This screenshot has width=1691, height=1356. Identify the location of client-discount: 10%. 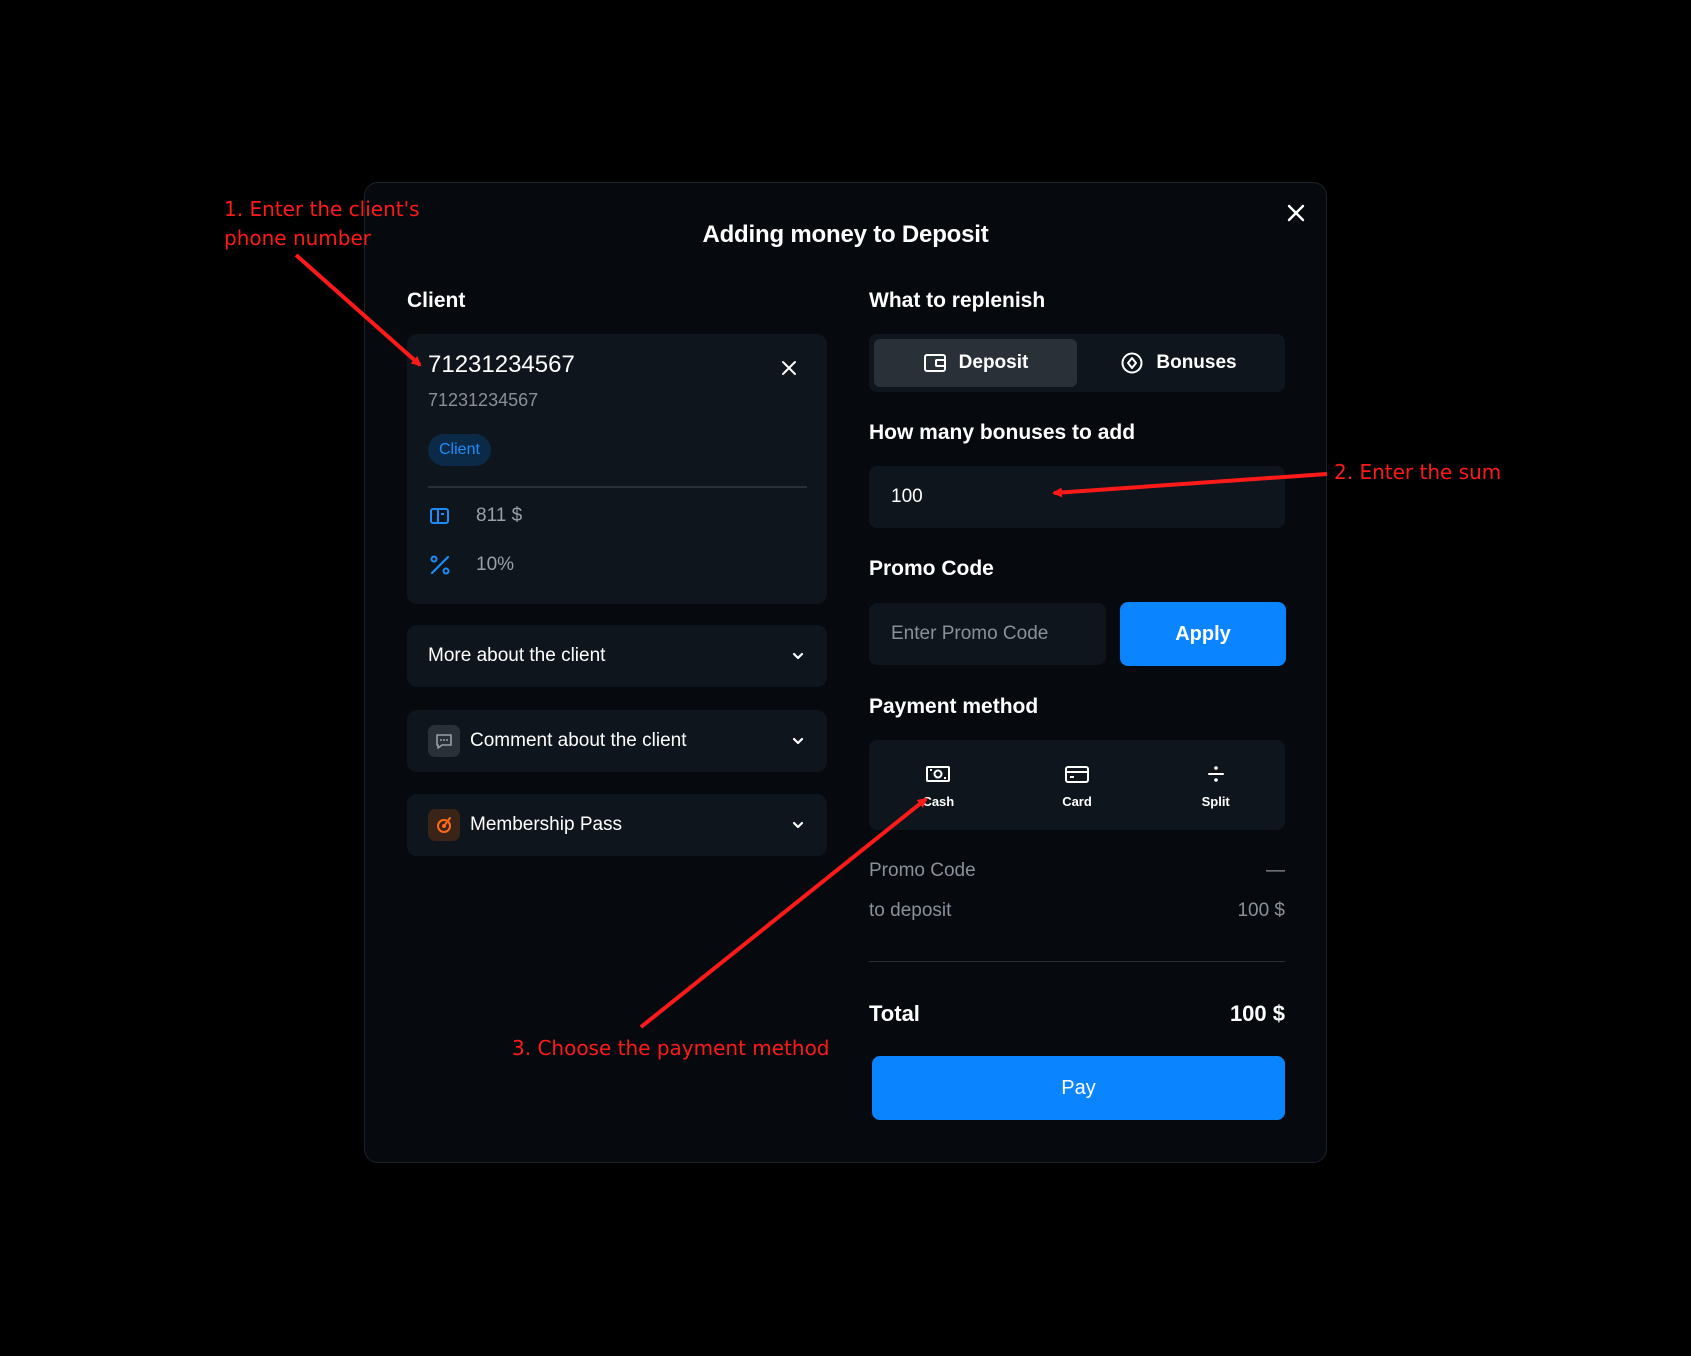
(495, 564).